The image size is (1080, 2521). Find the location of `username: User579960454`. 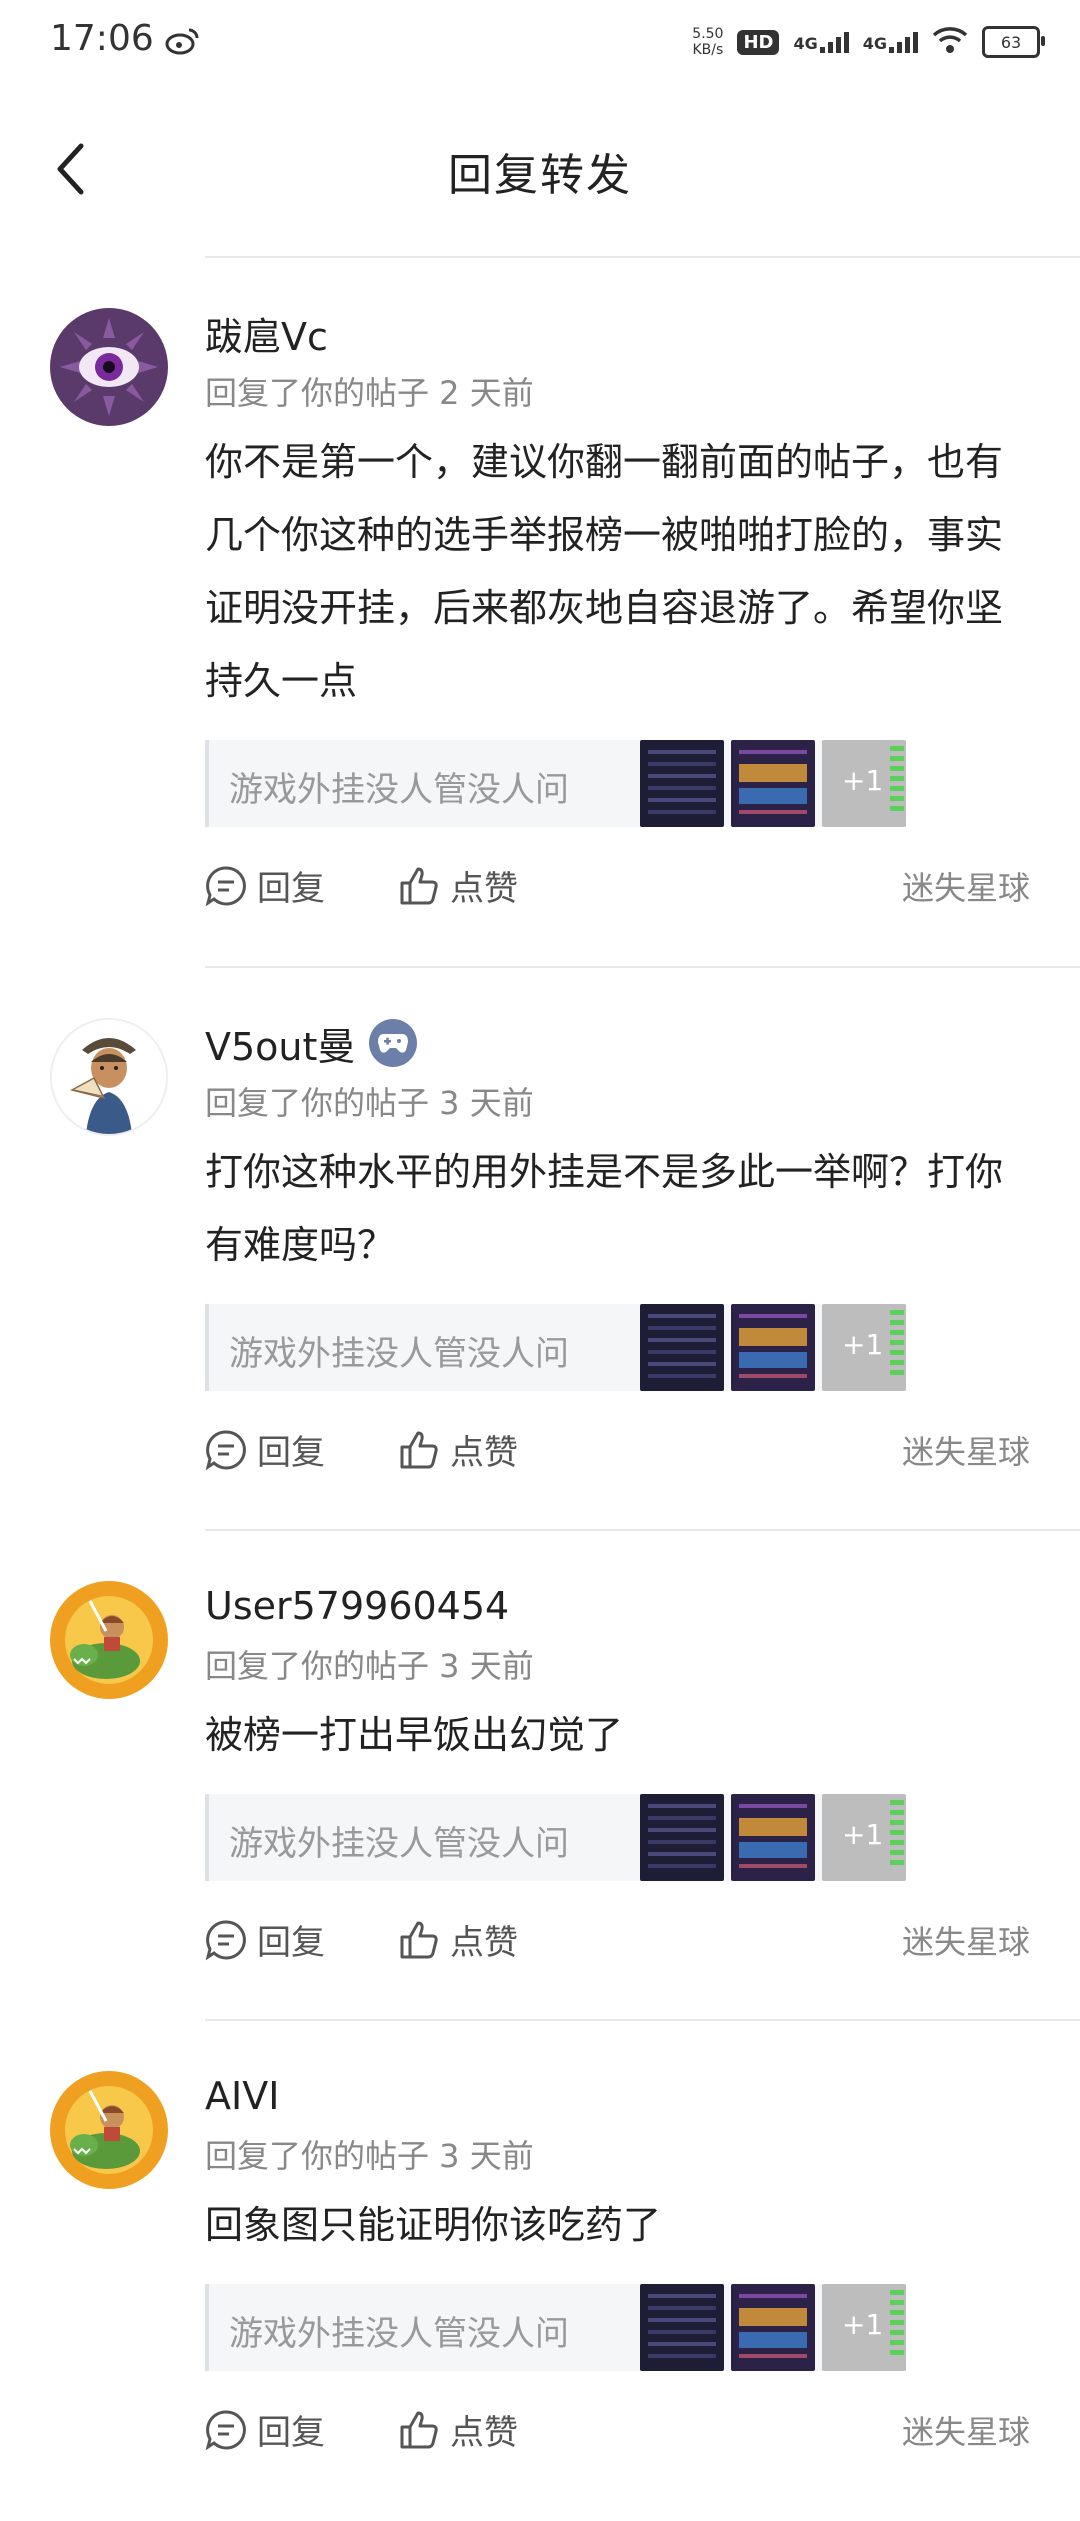

username: User579960454 is located at coordinates (357, 1606).